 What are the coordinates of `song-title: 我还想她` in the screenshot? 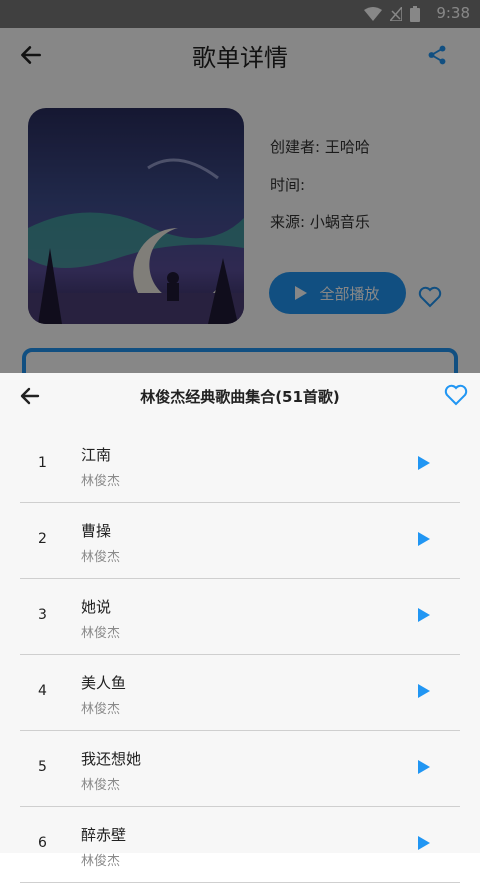 It's located at (111, 759).